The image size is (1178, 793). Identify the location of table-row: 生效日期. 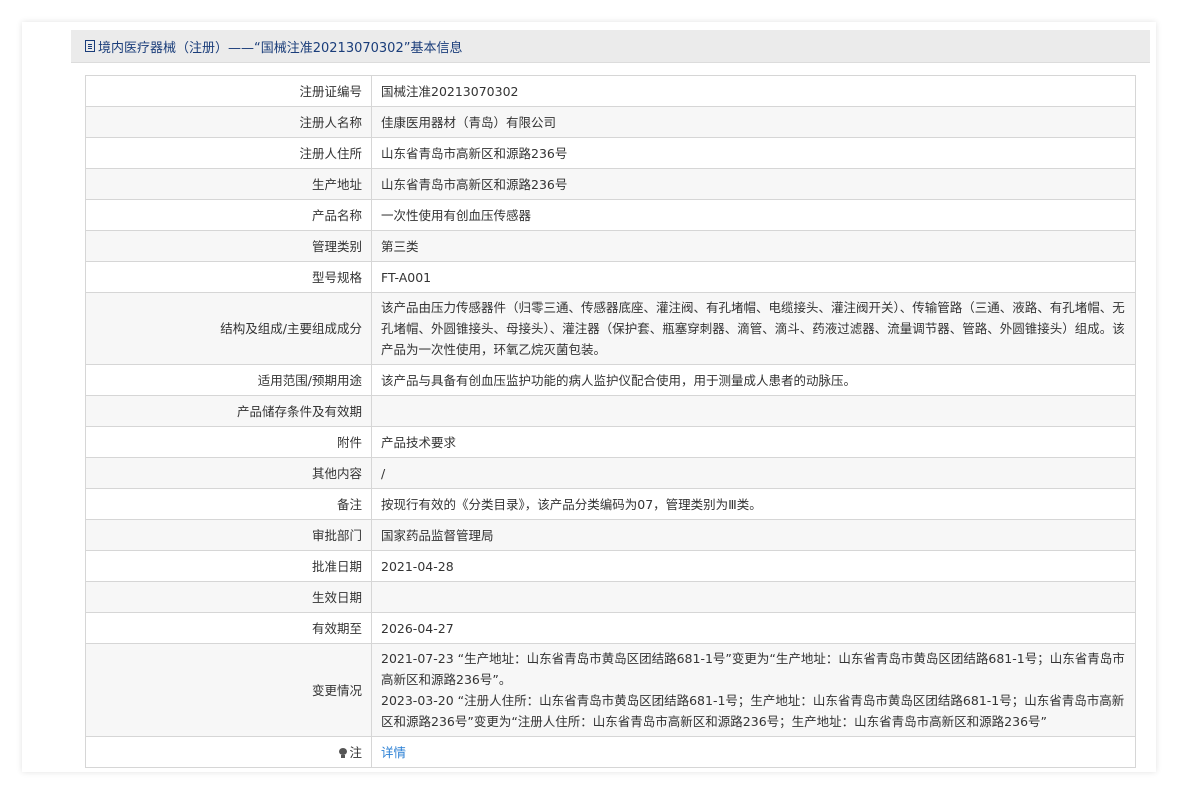
(610, 597).